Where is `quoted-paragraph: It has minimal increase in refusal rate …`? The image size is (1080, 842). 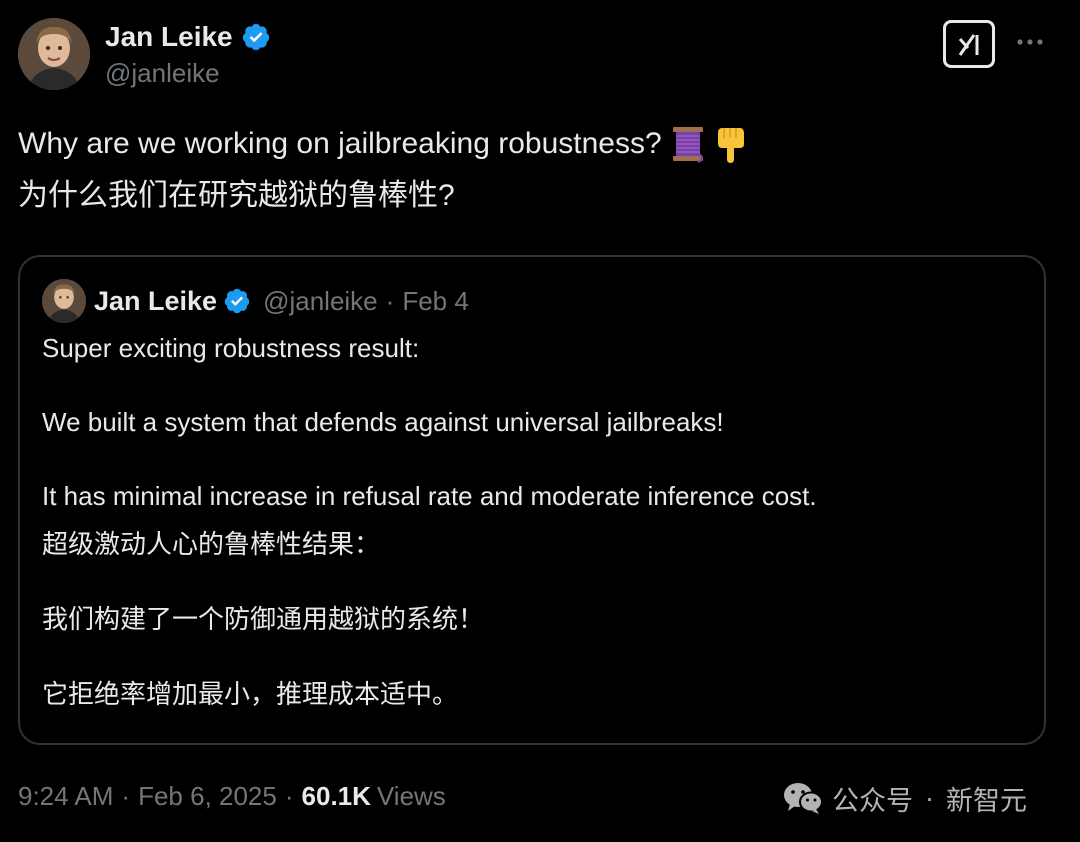
quoted-paragraph: It has minimal increase in refusal rate … is located at coordinates (429, 496).